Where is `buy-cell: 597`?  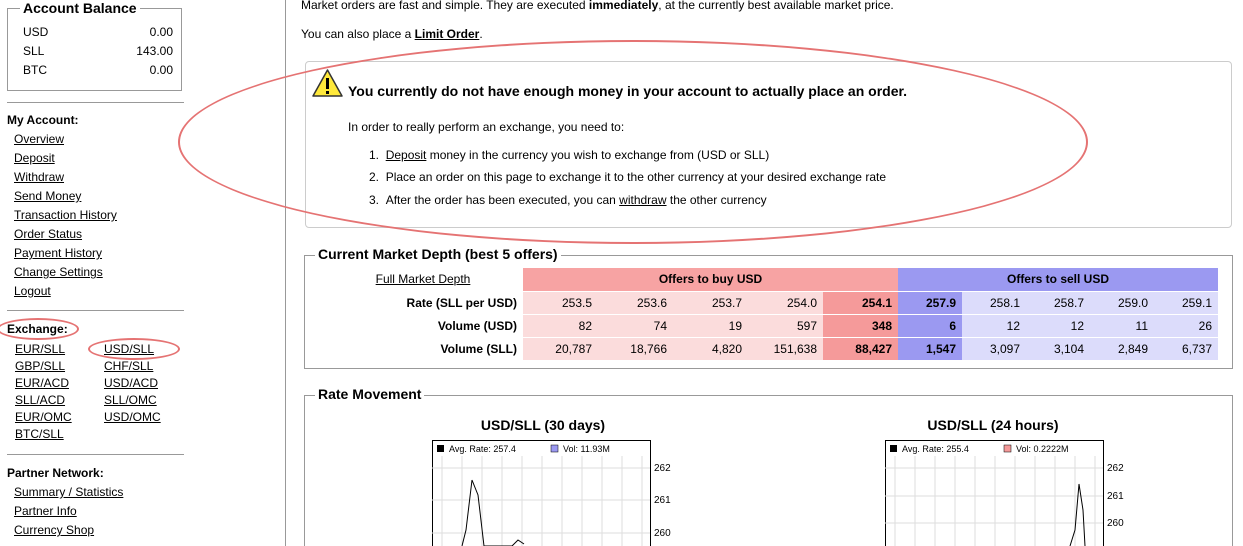
buy-cell: 597 is located at coordinates (785, 326).